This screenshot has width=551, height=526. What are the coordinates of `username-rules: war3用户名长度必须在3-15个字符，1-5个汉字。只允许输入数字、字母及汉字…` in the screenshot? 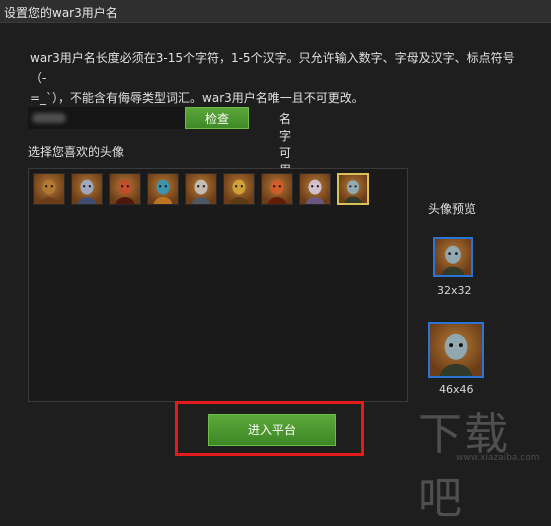 It's located at (280, 78).